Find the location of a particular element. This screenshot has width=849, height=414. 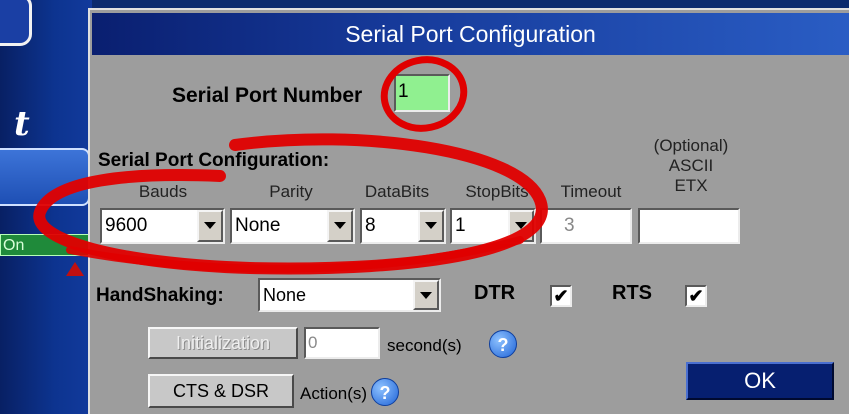

port-number-highlight-circle is located at coordinates (424, 94).